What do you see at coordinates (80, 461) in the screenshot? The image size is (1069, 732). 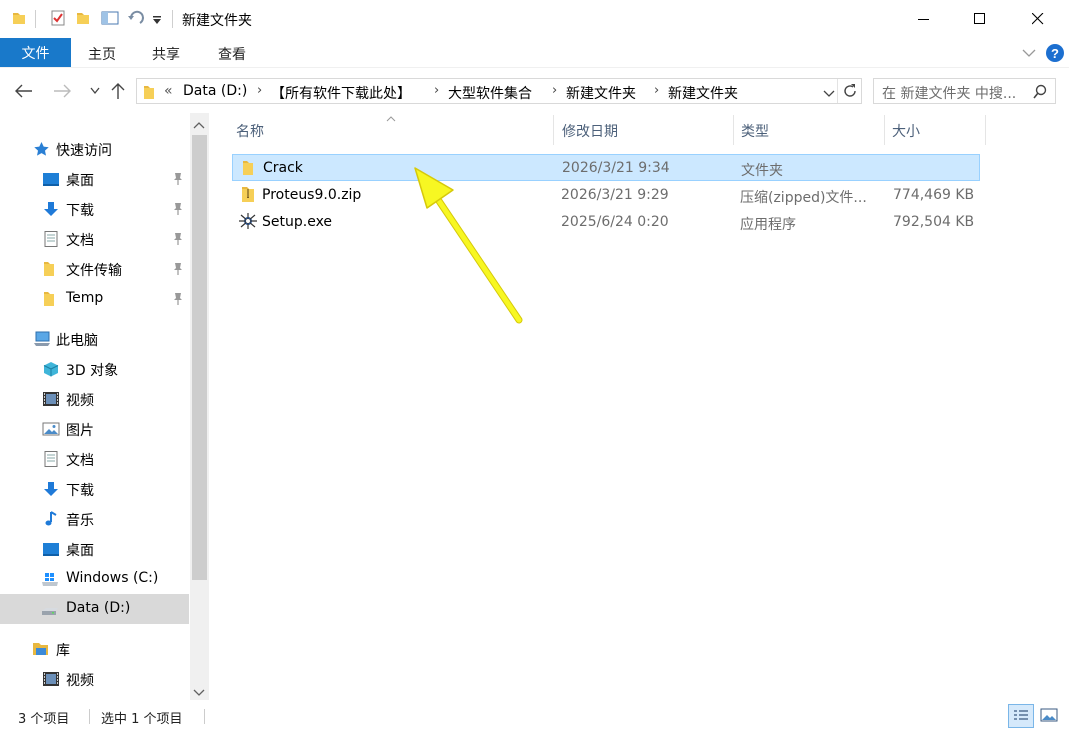 I see `nav-label: 文档` at bounding box center [80, 461].